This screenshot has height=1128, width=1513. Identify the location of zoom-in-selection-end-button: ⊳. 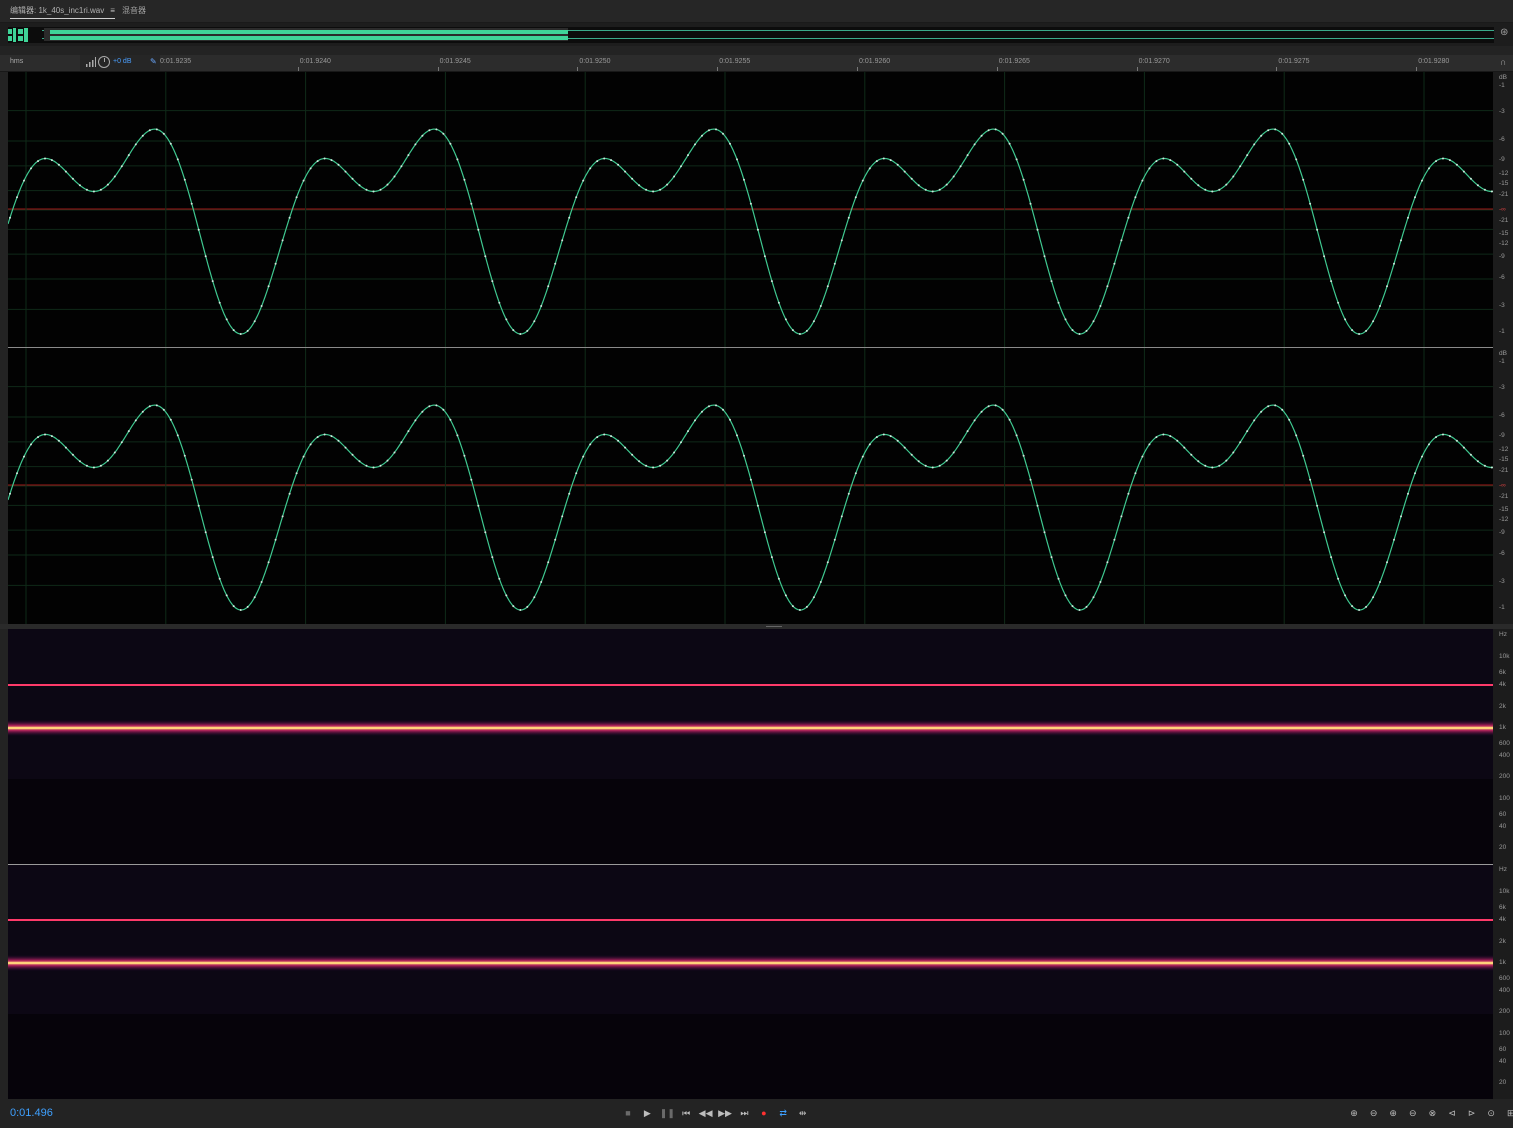
(1472, 1113).